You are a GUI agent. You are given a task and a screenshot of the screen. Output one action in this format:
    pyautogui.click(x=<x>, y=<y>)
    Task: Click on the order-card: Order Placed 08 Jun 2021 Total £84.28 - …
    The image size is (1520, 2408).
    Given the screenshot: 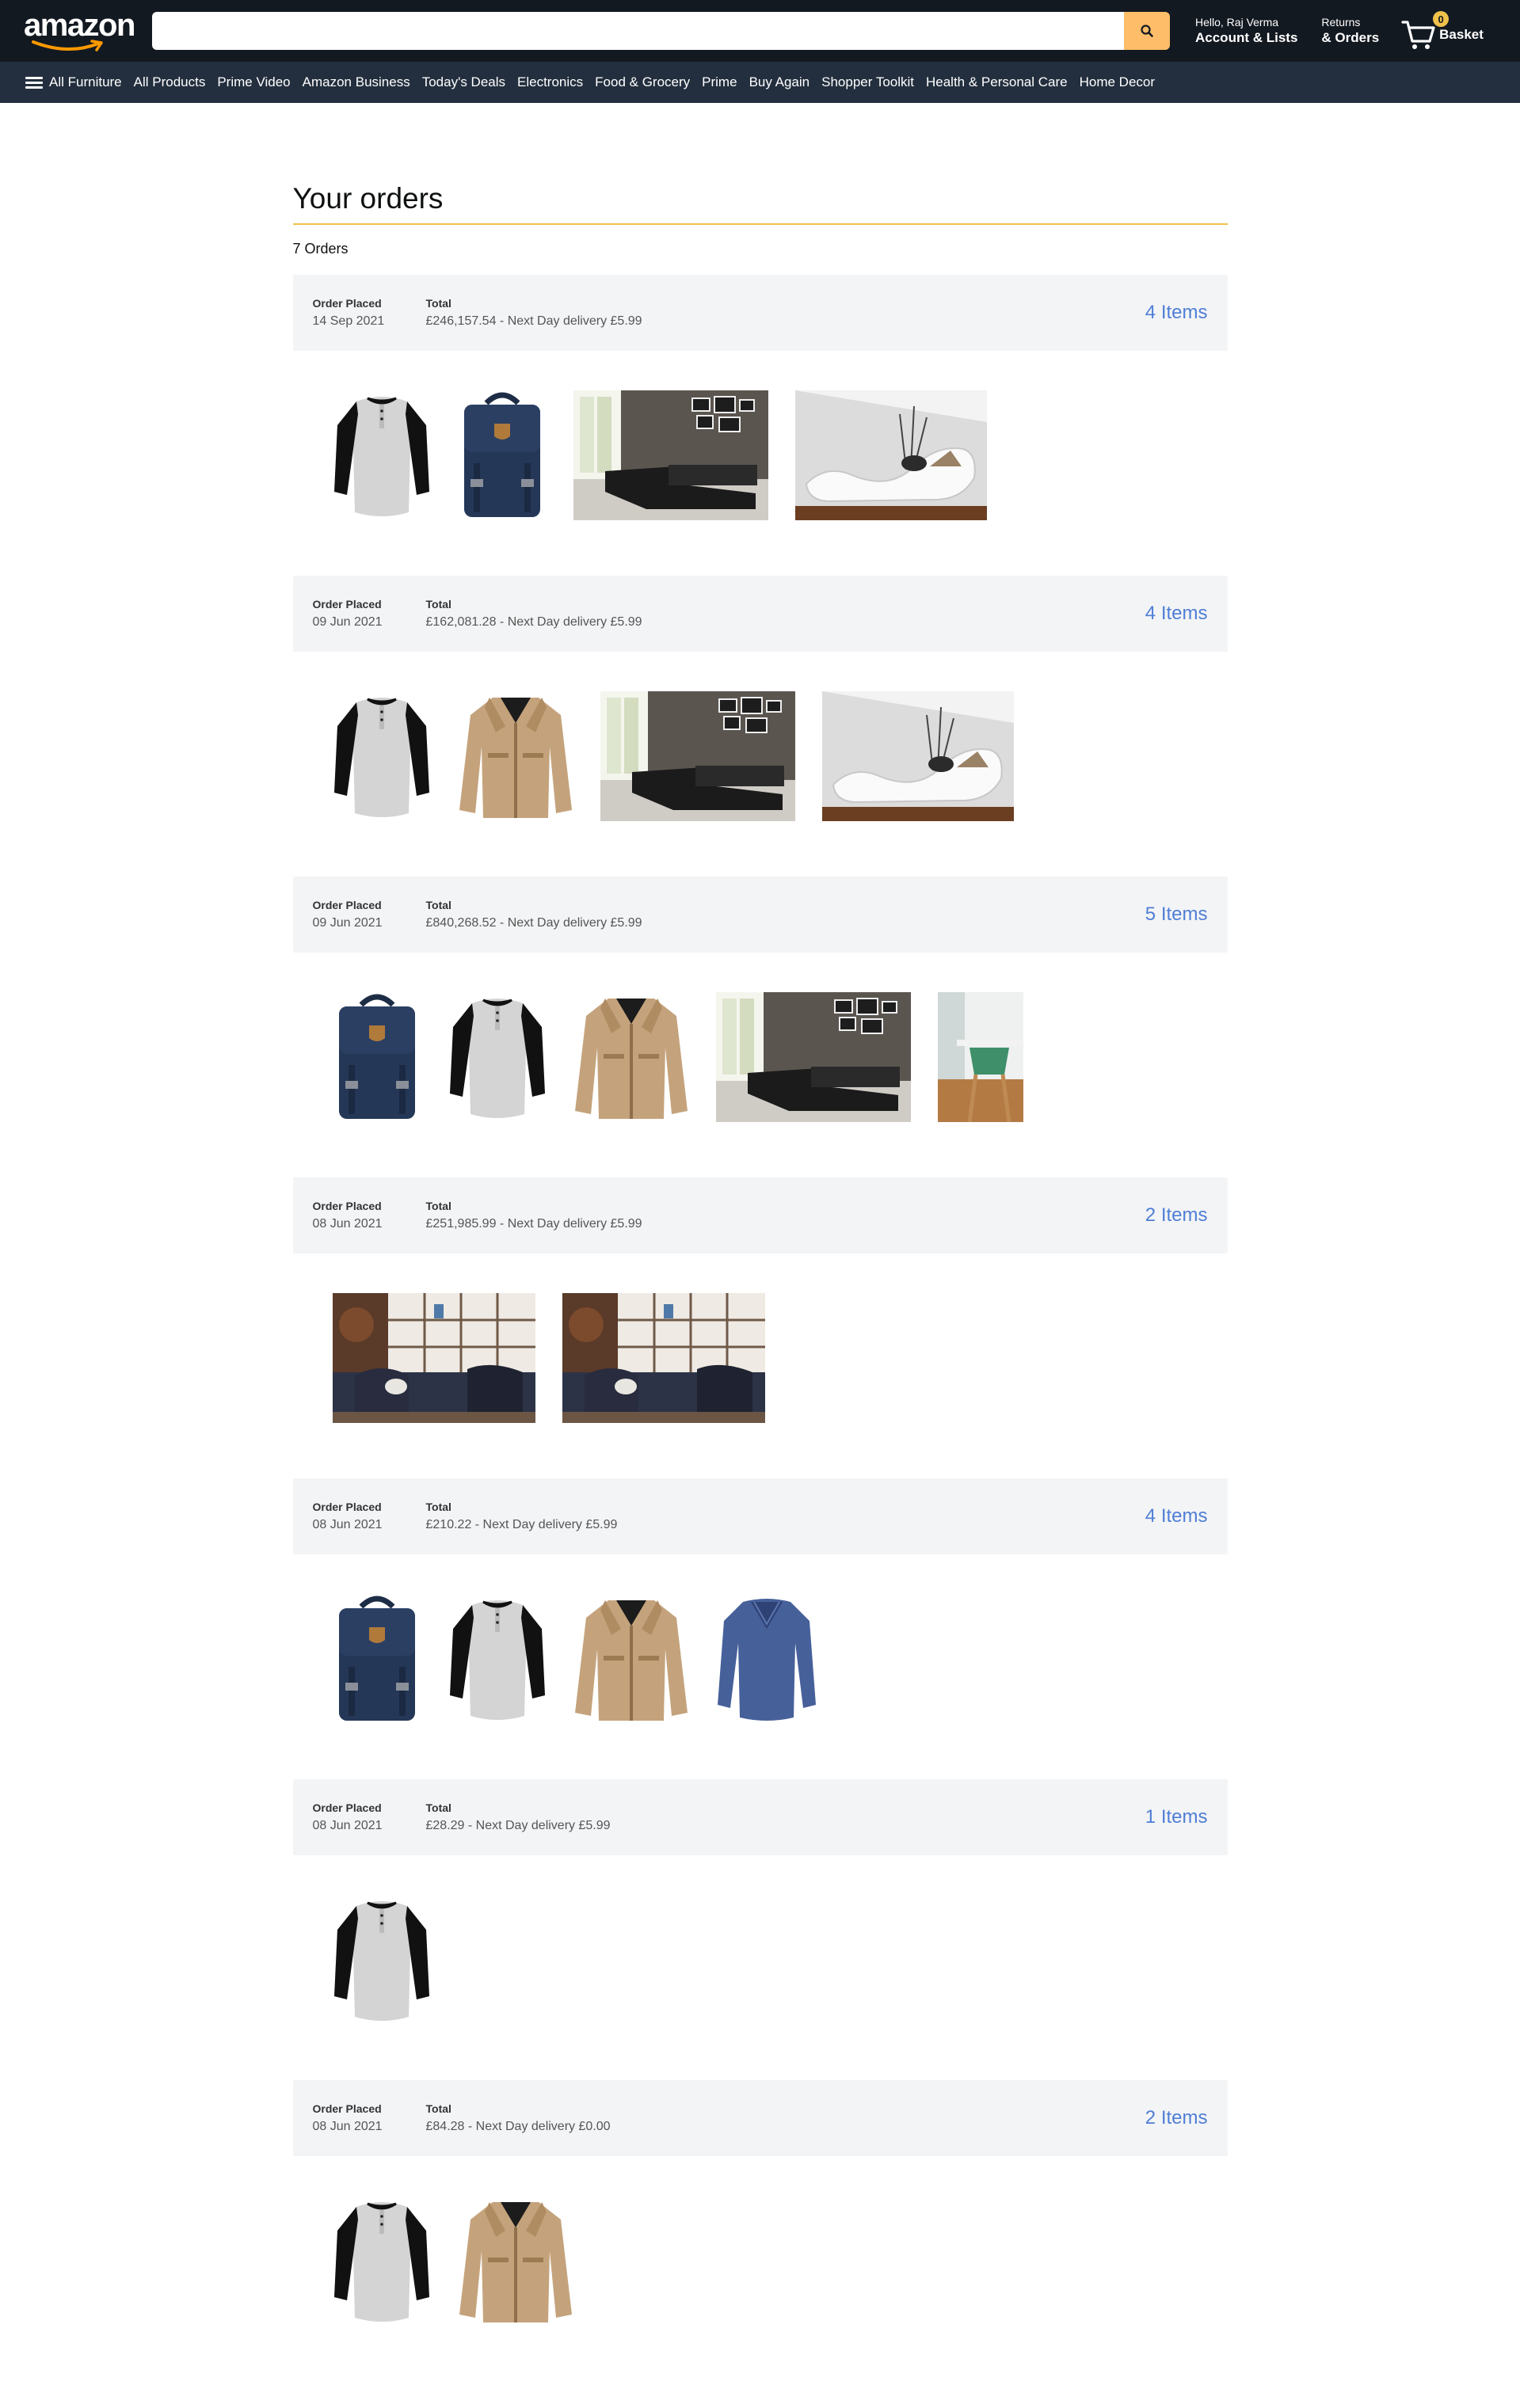 What is the action you would take?
    pyautogui.click(x=760, y=2230)
    